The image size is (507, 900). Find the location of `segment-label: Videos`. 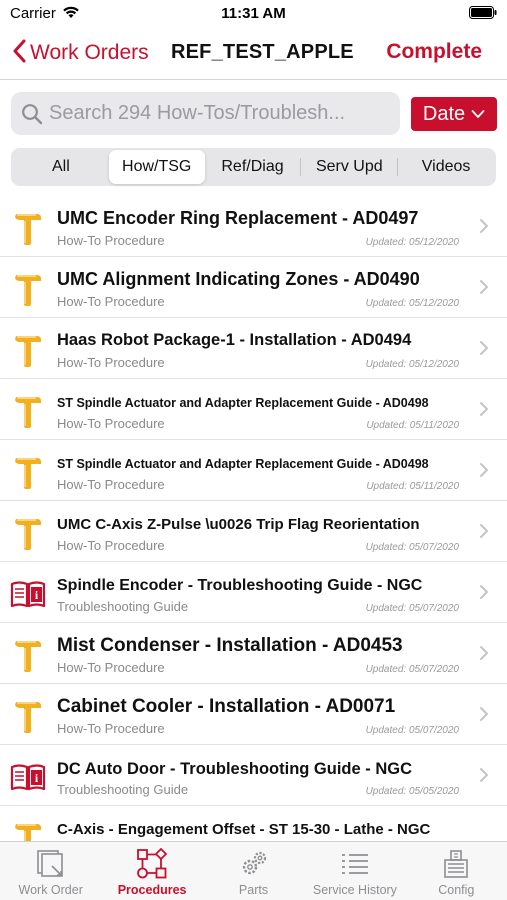

segment-label: Videos is located at coordinates (446, 166).